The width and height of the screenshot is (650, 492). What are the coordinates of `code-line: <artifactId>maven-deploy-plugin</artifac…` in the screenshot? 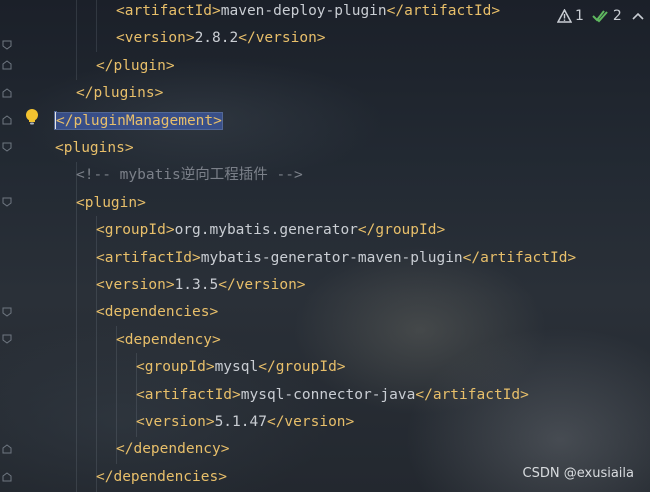 It's located at (308, 12).